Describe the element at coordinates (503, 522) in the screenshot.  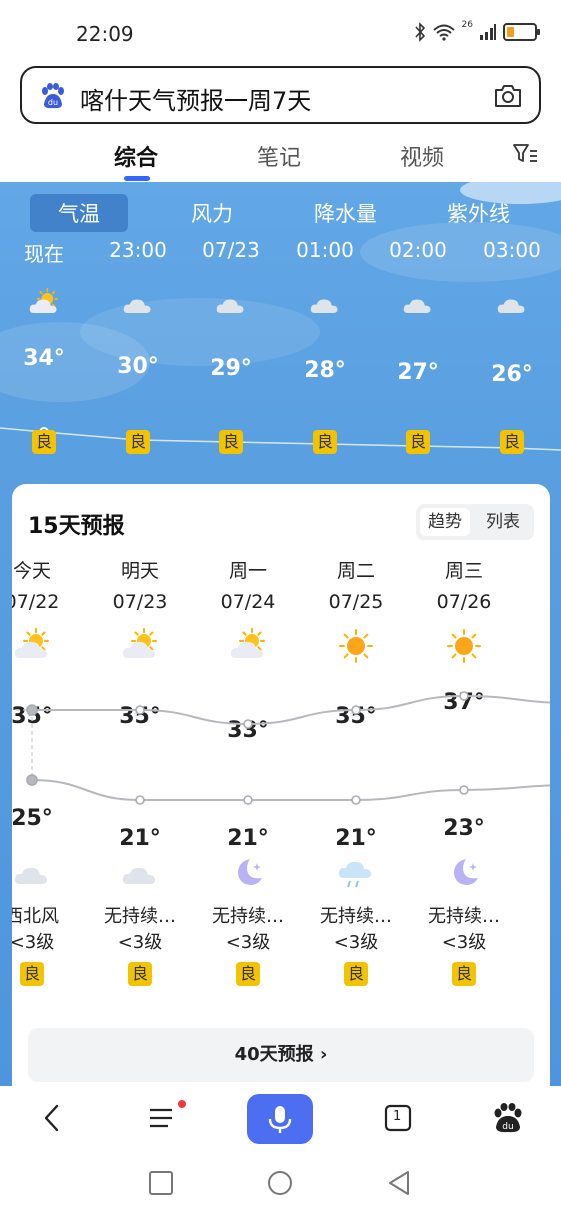
I see `toggle-list: 列表` at that location.